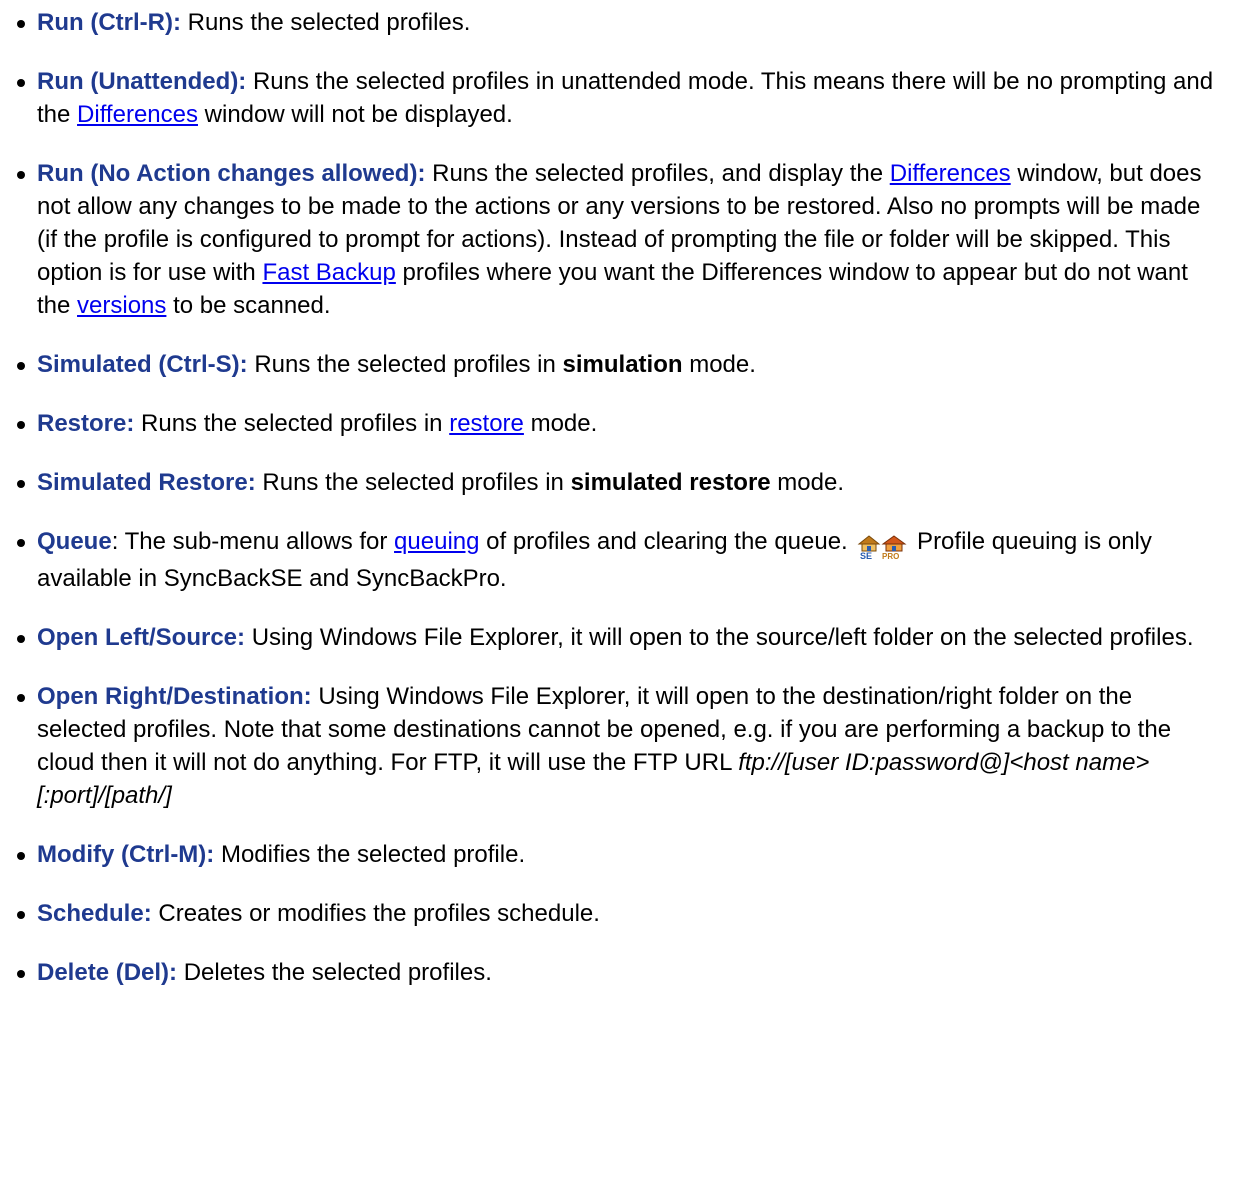 This screenshot has width=1233, height=1181. I want to click on term-open-right: Open Right/Destination:, so click(174, 696).